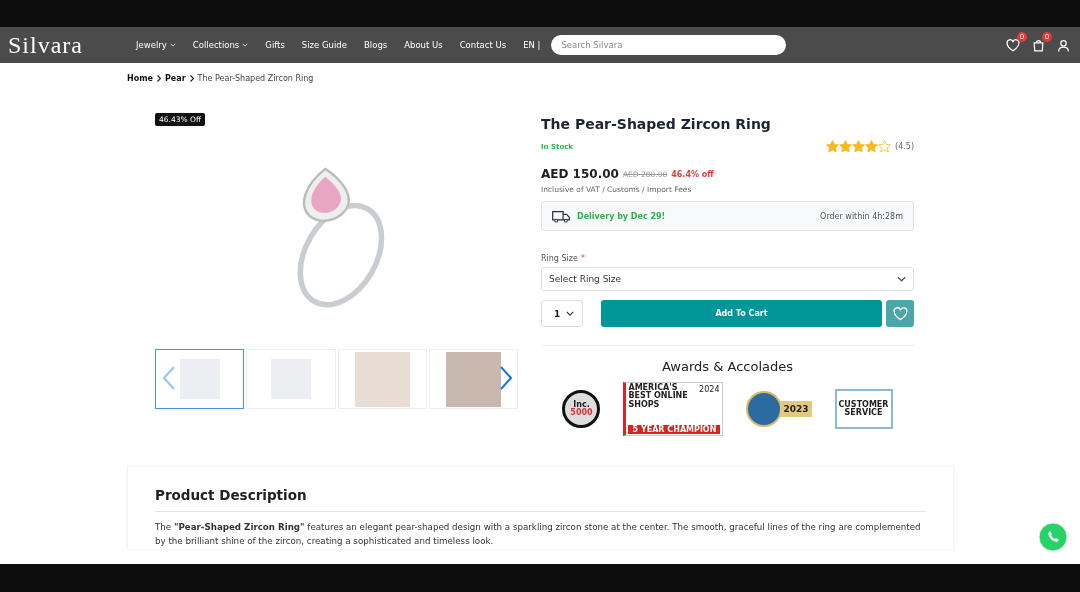 This screenshot has height=592, width=1080. Describe the element at coordinates (656, 124) in the screenshot. I see `product-title: The Pear-Shaped Zircon Ring` at that location.